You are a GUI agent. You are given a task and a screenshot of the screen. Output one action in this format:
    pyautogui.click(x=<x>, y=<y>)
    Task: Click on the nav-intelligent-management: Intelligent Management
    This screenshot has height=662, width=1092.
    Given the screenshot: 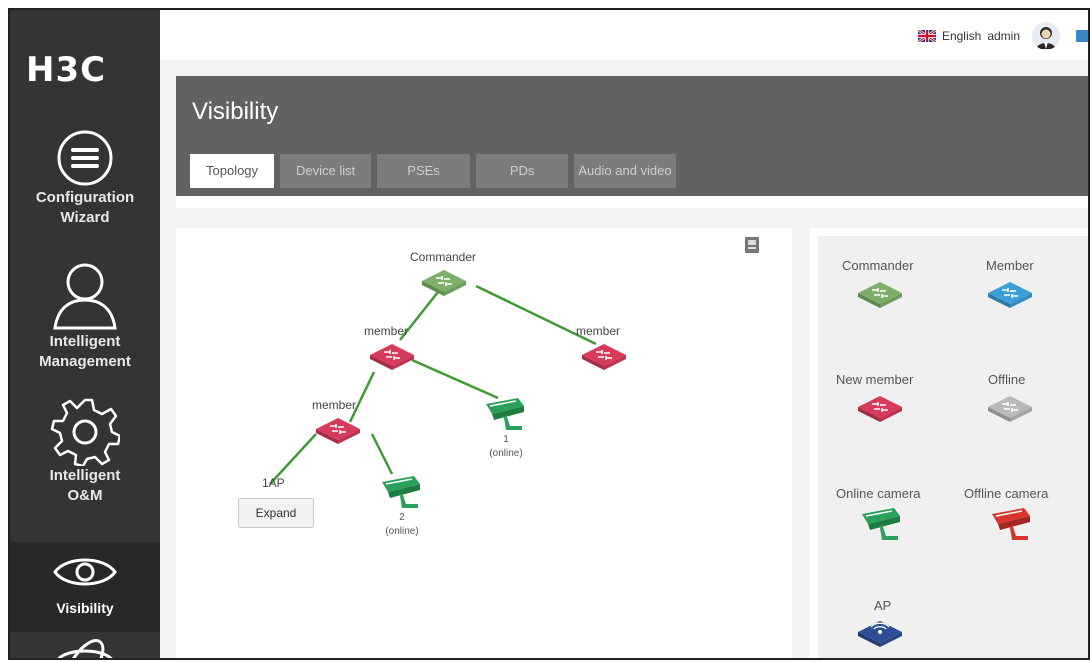 What is the action you would take?
    pyautogui.click(x=85, y=316)
    